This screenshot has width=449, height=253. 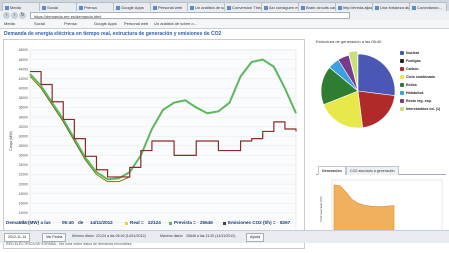 What do you see at coordinates (11, 141) in the screenshot?
I see `y-axis-label: Carga (MW)` at bounding box center [11, 141].